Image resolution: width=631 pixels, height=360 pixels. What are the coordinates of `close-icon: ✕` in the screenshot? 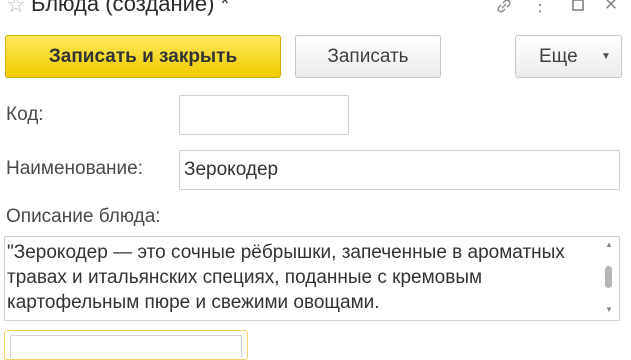 It's located at (611, 7).